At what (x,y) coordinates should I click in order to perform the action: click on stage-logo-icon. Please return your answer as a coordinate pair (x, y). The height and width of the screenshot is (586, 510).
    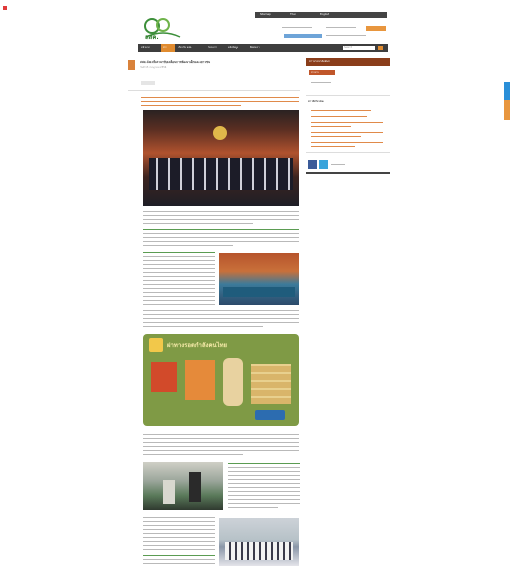
    Looking at the image, I should click on (220, 133).